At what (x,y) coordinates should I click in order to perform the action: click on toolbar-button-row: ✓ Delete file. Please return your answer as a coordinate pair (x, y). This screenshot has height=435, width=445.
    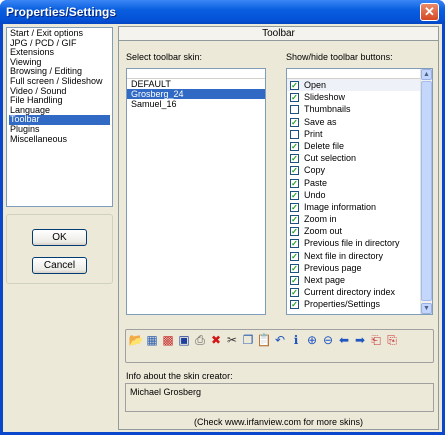
    Looking at the image, I should click on (359, 146).